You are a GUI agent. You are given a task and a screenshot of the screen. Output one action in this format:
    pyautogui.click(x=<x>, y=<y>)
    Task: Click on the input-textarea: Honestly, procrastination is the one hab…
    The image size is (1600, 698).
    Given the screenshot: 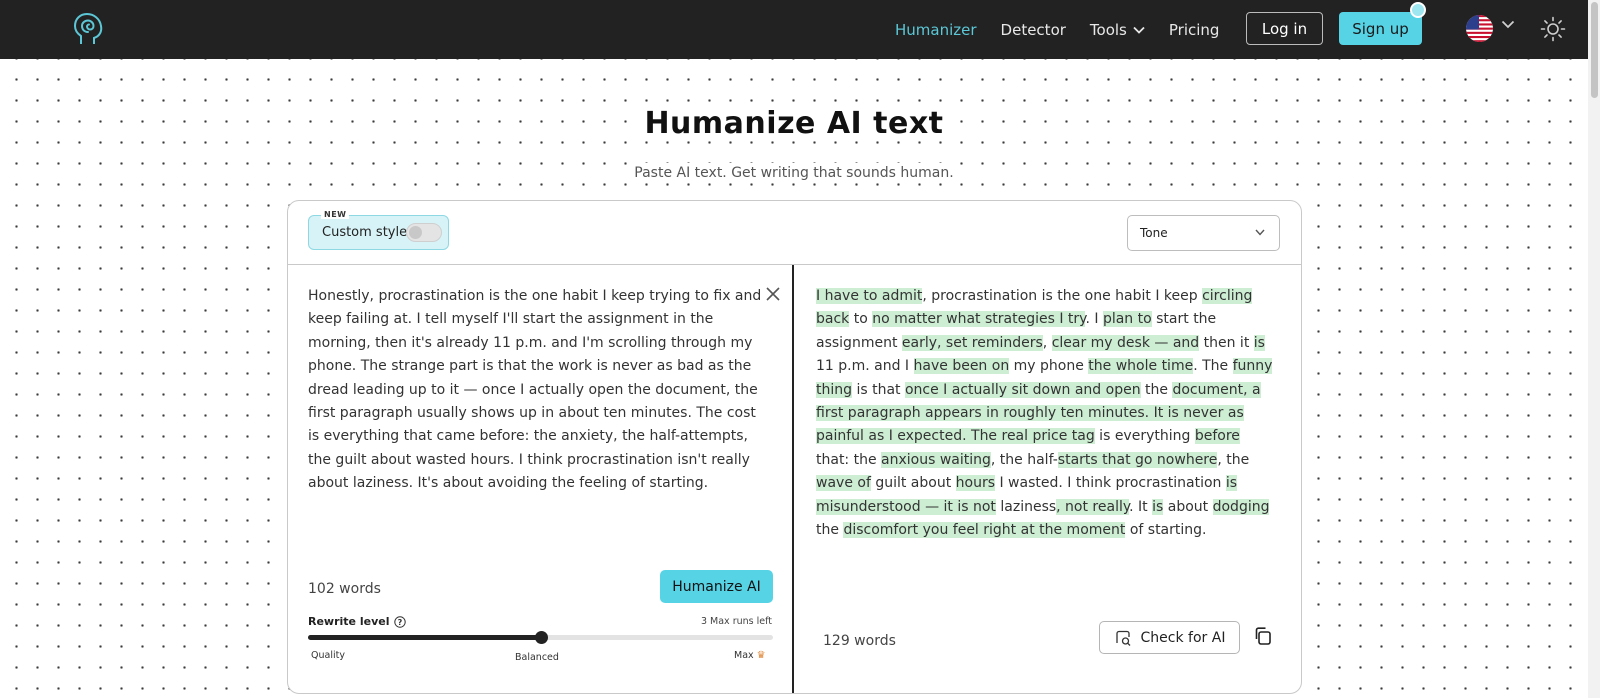 What is the action you would take?
    pyautogui.click(x=538, y=390)
    